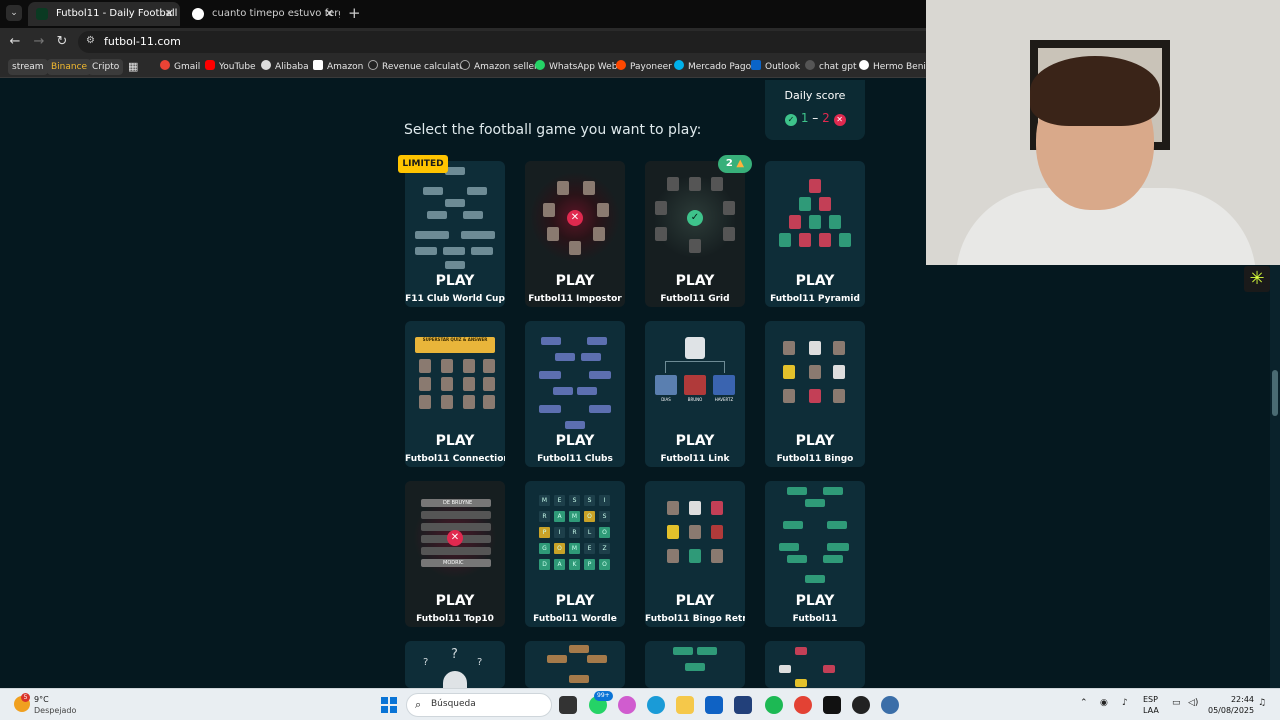 The width and height of the screenshot is (1280, 720). I want to click on bookmark-youtube: YouTube, so click(230, 67).